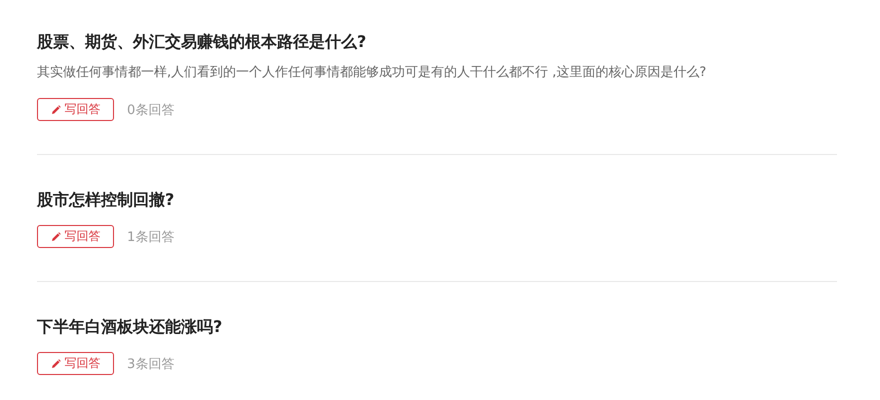 This screenshot has width=880, height=400. I want to click on question-title: 股市怎样控制回撤?, so click(437, 200).